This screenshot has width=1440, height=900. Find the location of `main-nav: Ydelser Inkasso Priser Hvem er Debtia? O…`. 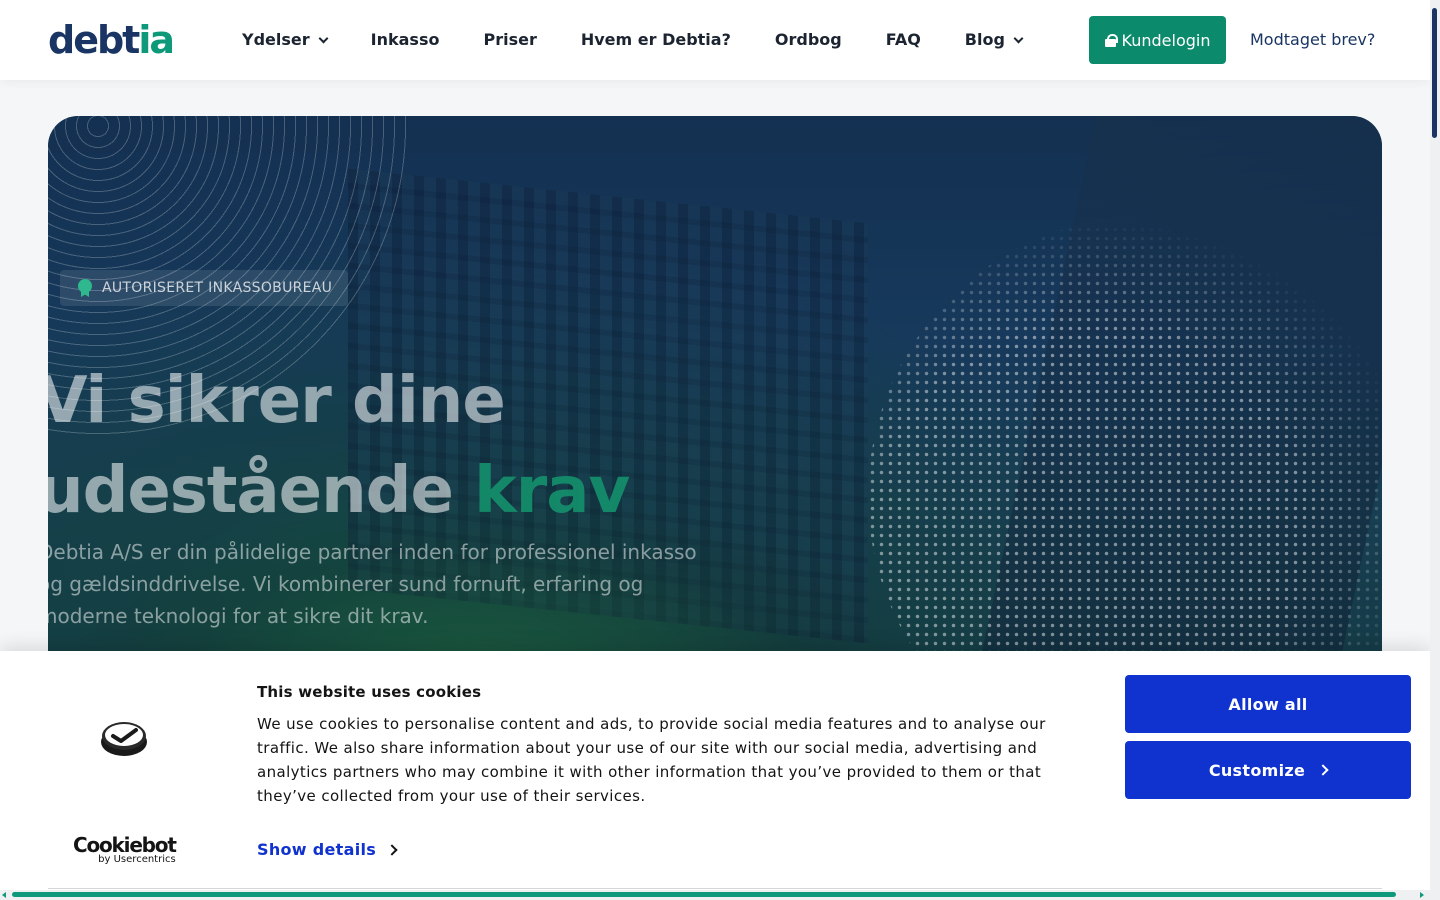

main-nav: Ydelser Inkasso Priser Hvem er Debtia? O… is located at coordinates (654, 40).